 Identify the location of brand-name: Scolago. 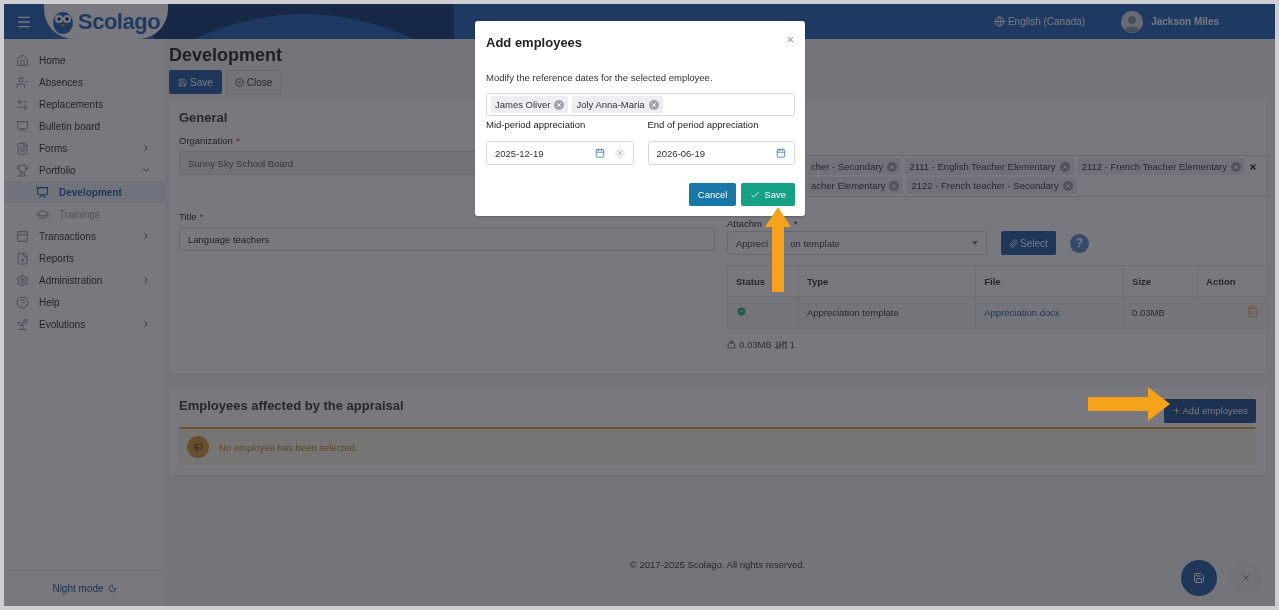
(119, 21).